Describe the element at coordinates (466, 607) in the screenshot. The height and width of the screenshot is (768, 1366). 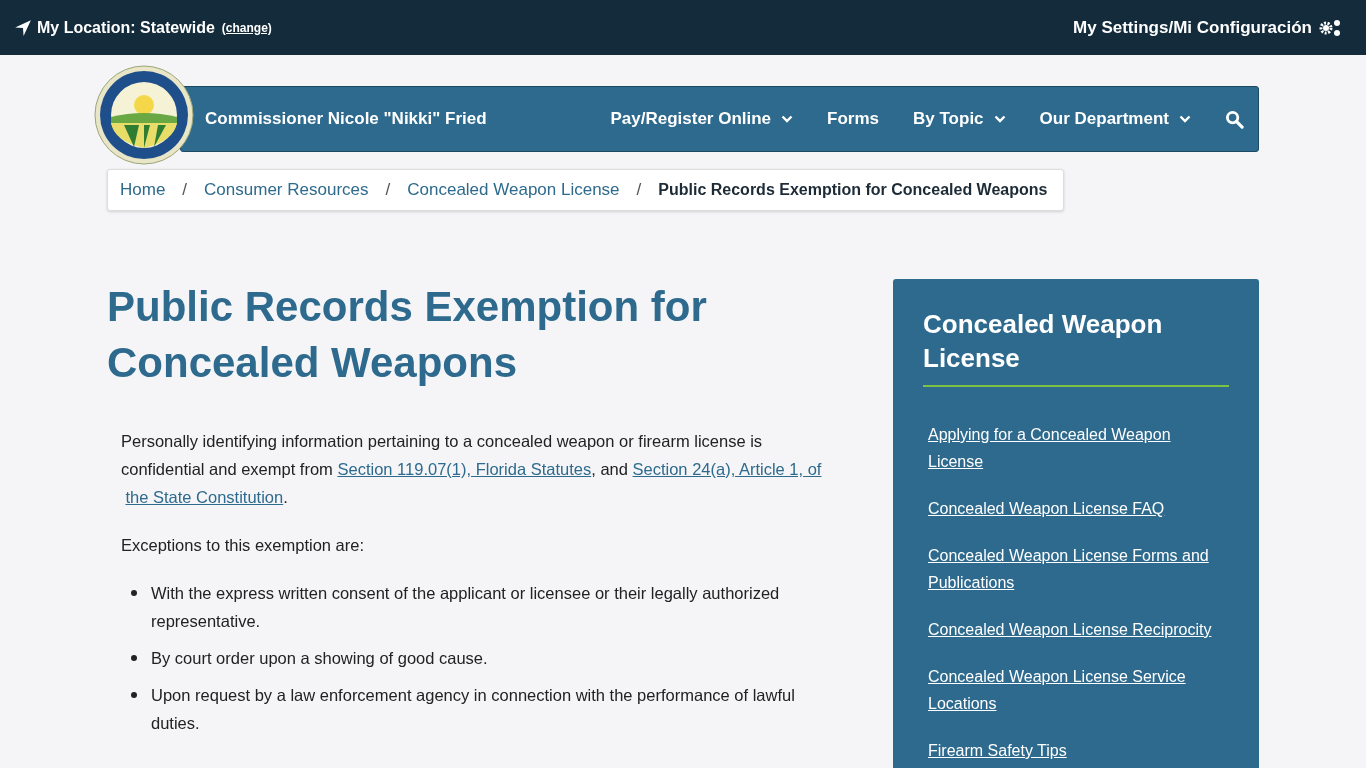
I see `list-item-text: With the express written consent of the applicant or licensee or their legally authorized representative.` at that location.